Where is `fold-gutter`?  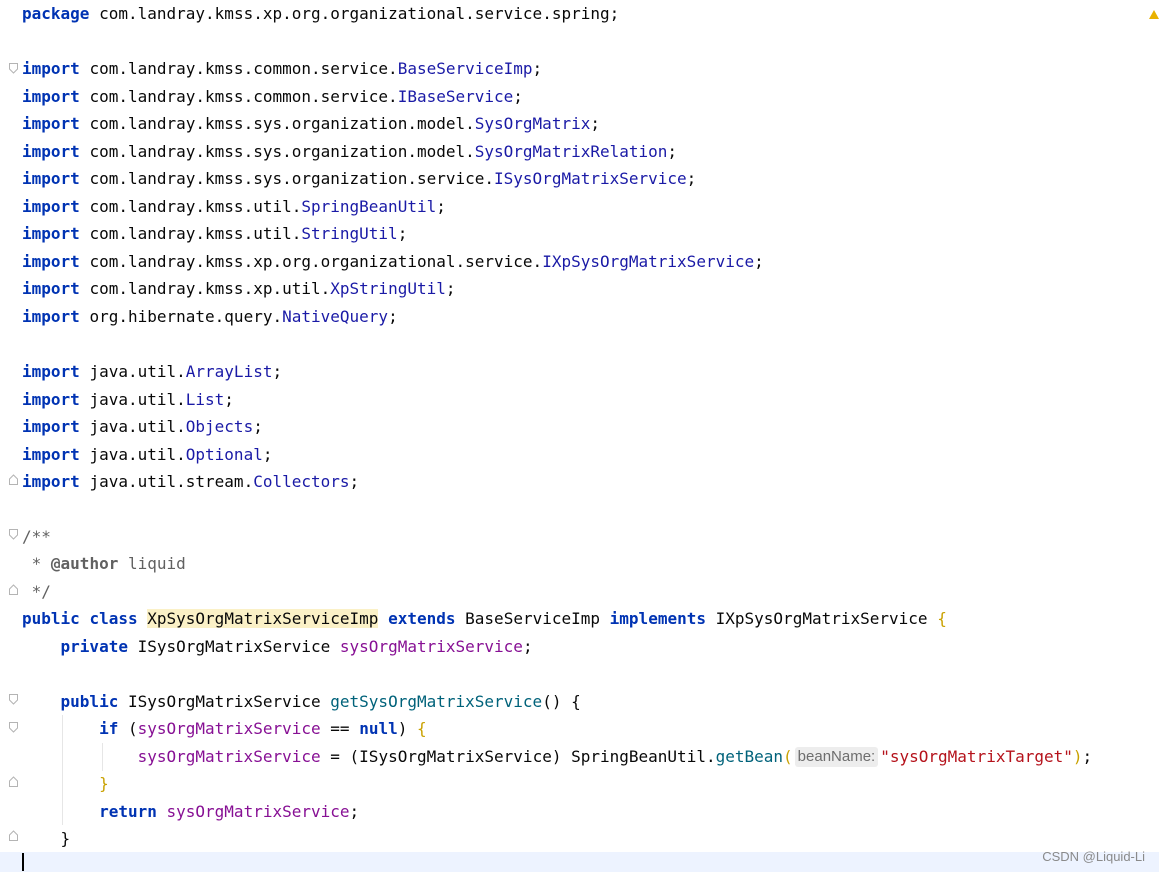
fold-gutter is located at coordinates (10, 436).